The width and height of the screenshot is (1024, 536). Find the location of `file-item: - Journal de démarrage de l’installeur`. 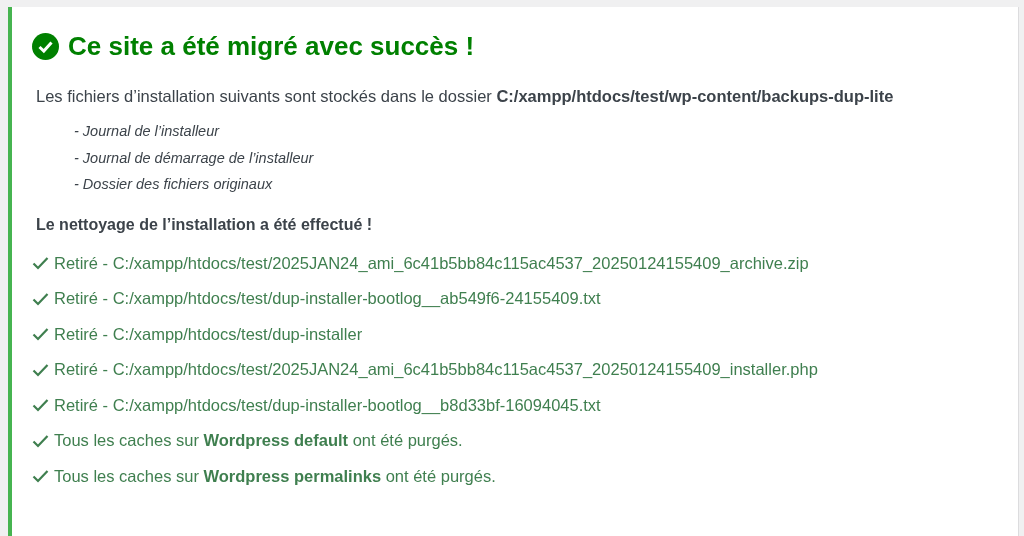

file-item: - Journal de démarrage de l’installeur is located at coordinates (194, 158).